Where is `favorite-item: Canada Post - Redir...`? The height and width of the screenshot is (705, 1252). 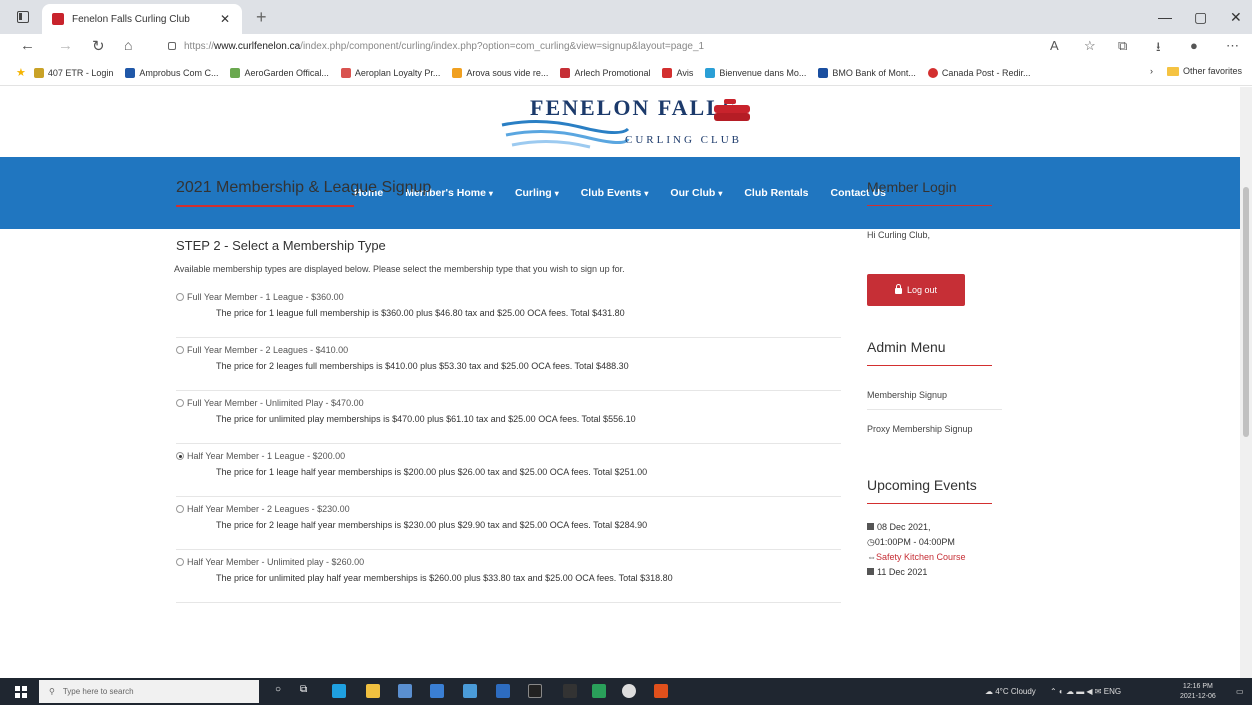 favorite-item: Canada Post - Redir... is located at coordinates (978, 72).